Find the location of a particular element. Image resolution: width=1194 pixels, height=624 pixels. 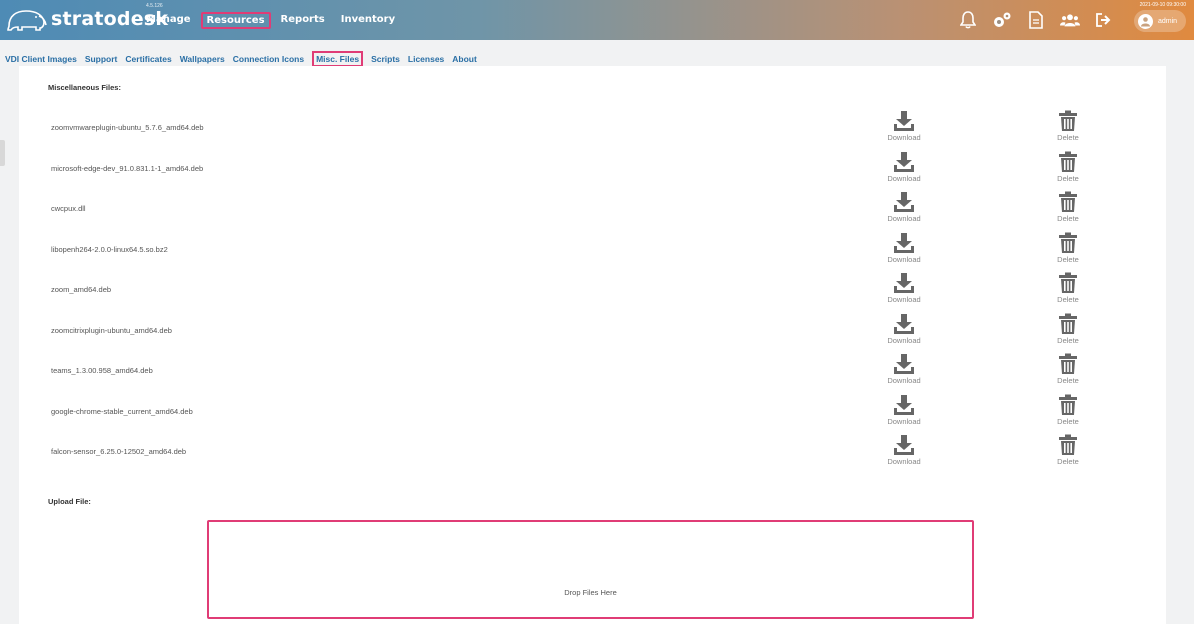

file-name: libopenh264-2.0.0-linux64.5.so.bz2 is located at coordinates (109, 249).